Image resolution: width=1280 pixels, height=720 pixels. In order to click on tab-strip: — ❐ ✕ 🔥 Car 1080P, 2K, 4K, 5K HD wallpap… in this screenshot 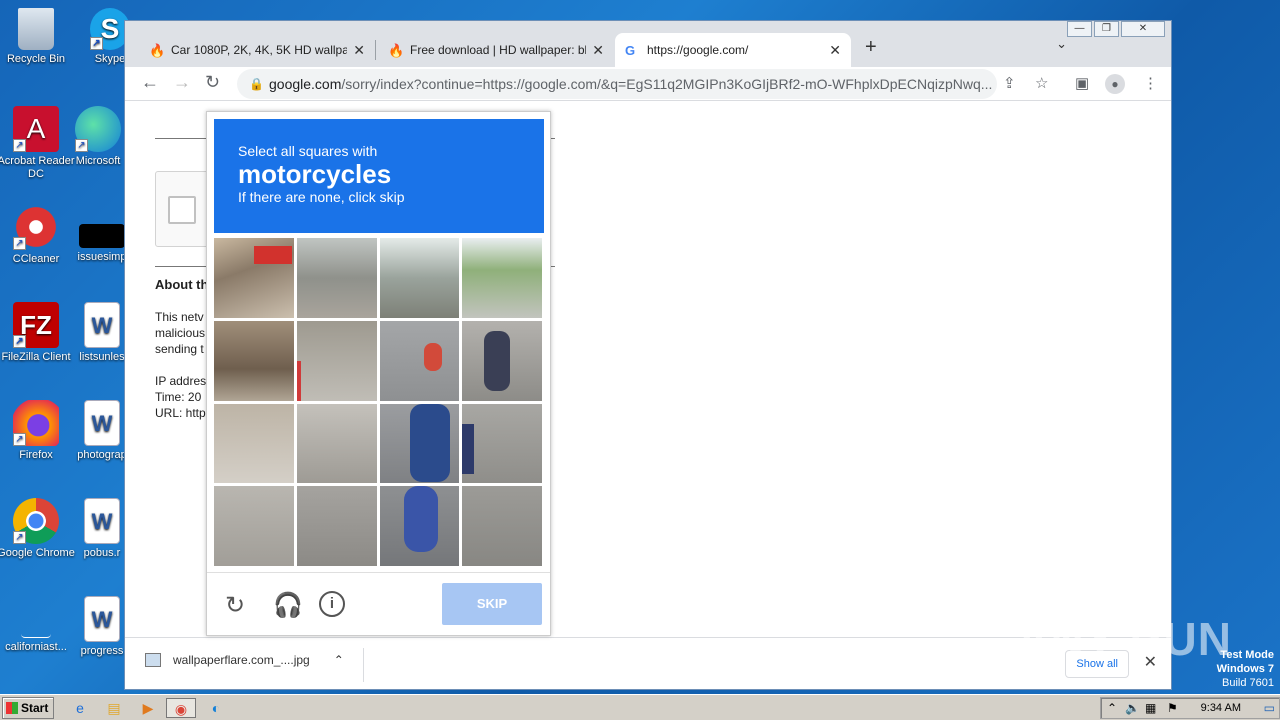, I will do `click(648, 44)`.